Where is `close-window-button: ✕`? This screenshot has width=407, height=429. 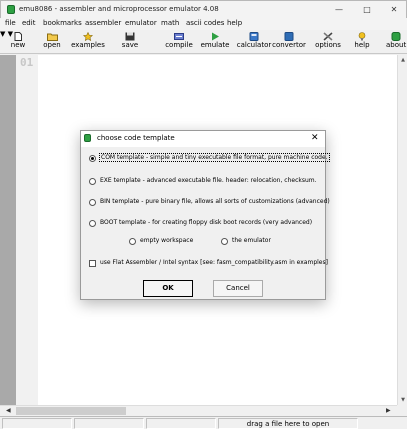 close-window-button: ✕ is located at coordinates (394, 9).